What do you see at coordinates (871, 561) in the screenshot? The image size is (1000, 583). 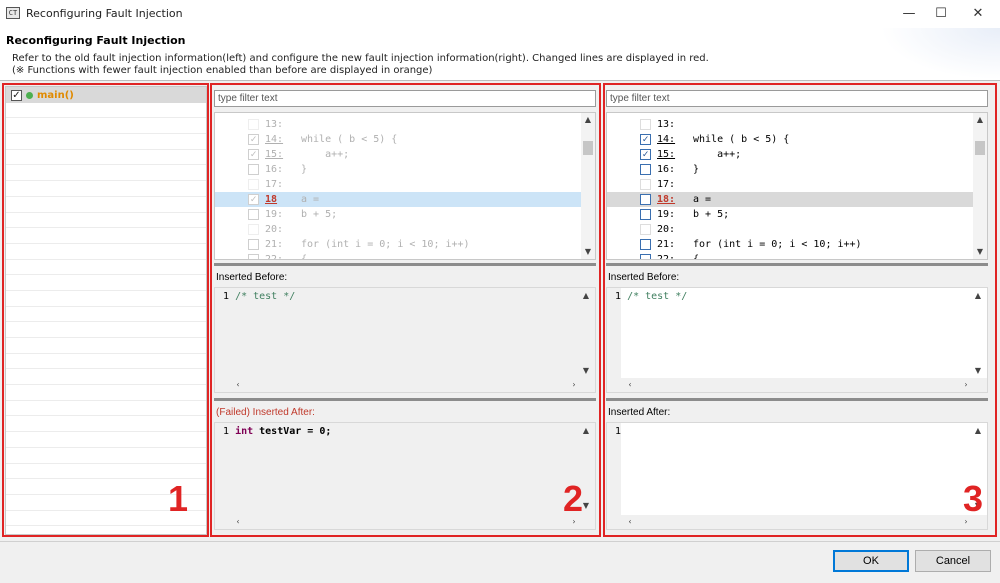 I see `ok-button: OK` at bounding box center [871, 561].